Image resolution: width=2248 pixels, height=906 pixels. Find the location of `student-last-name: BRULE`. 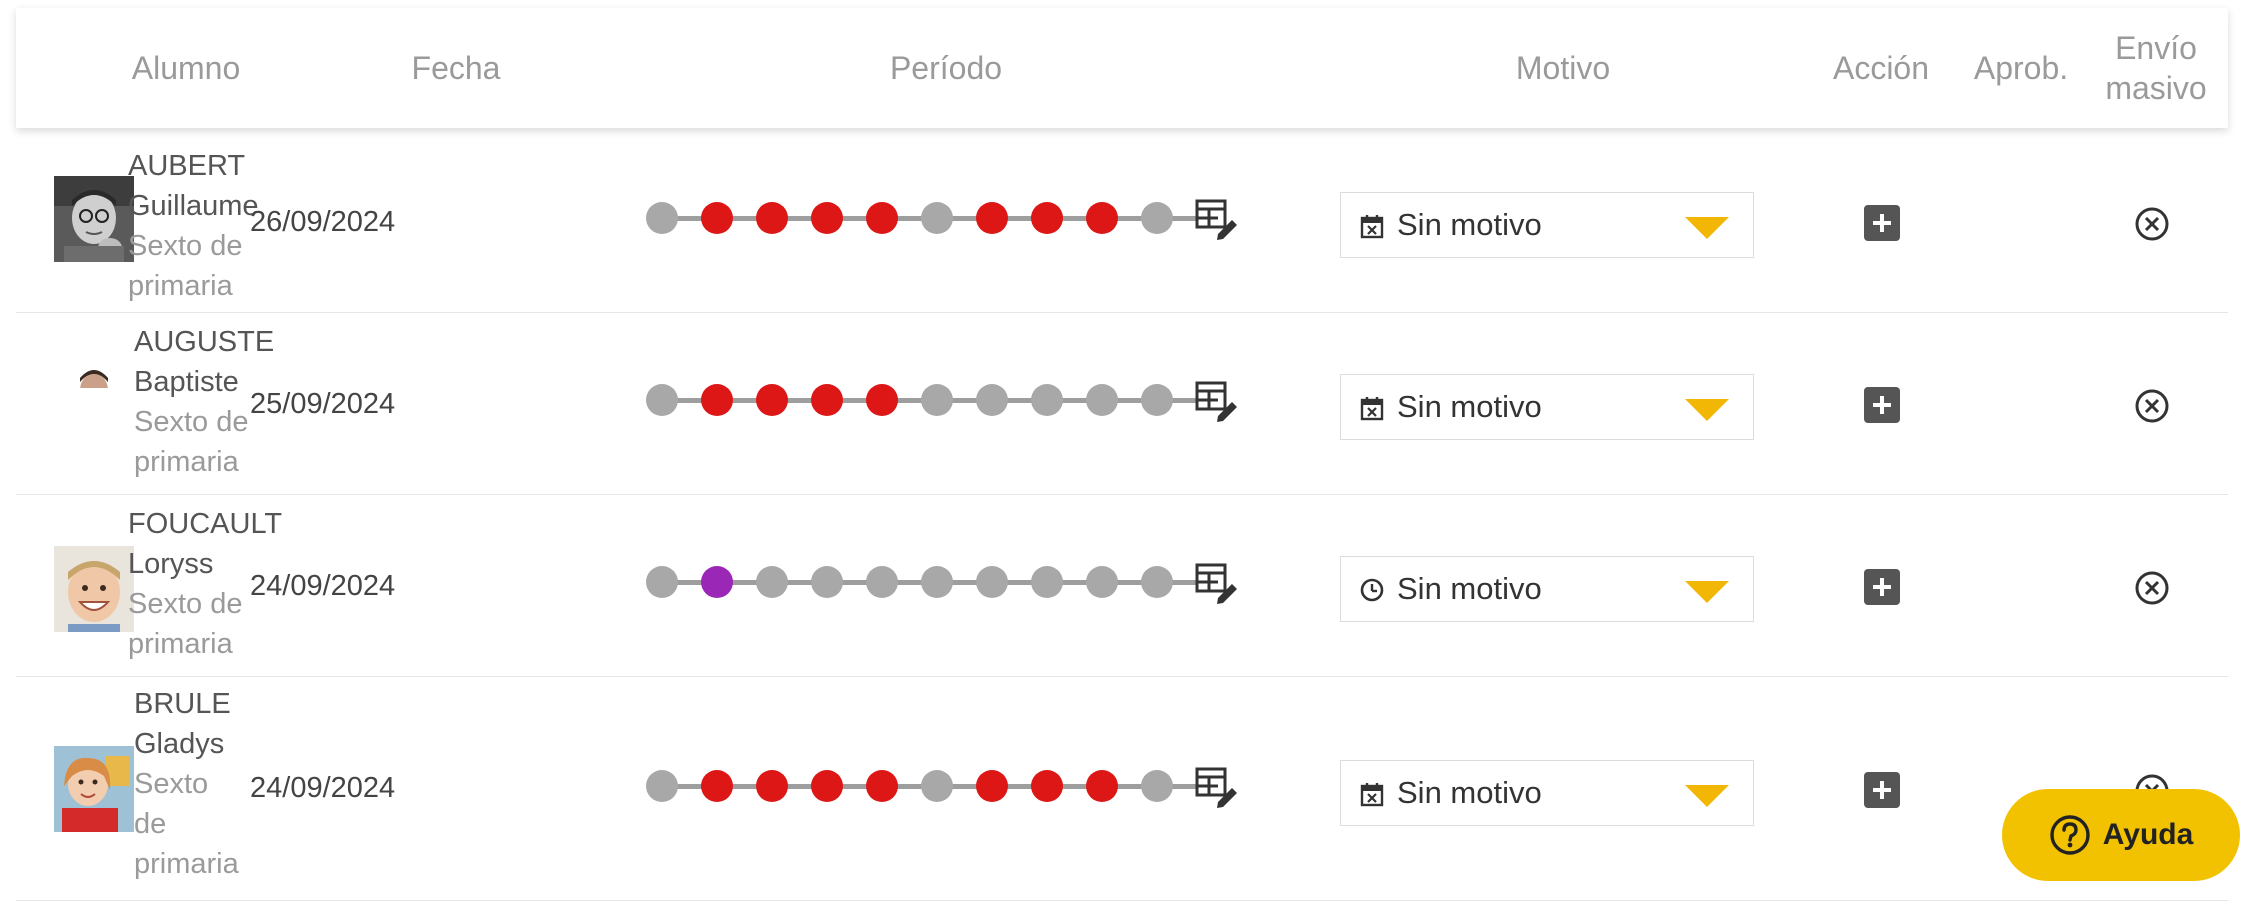

student-last-name: BRULE is located at coordinates (182, 704).